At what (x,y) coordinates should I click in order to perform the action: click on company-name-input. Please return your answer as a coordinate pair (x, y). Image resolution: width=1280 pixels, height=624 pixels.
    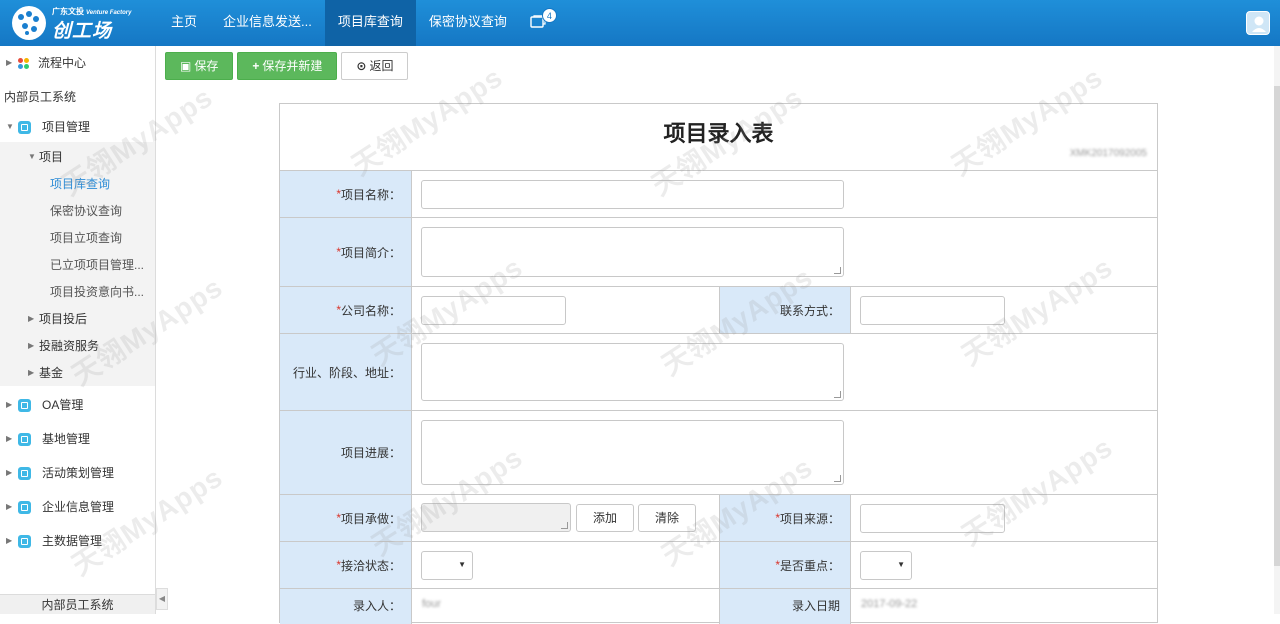
    Looking at the image, I should click on (493, 310).